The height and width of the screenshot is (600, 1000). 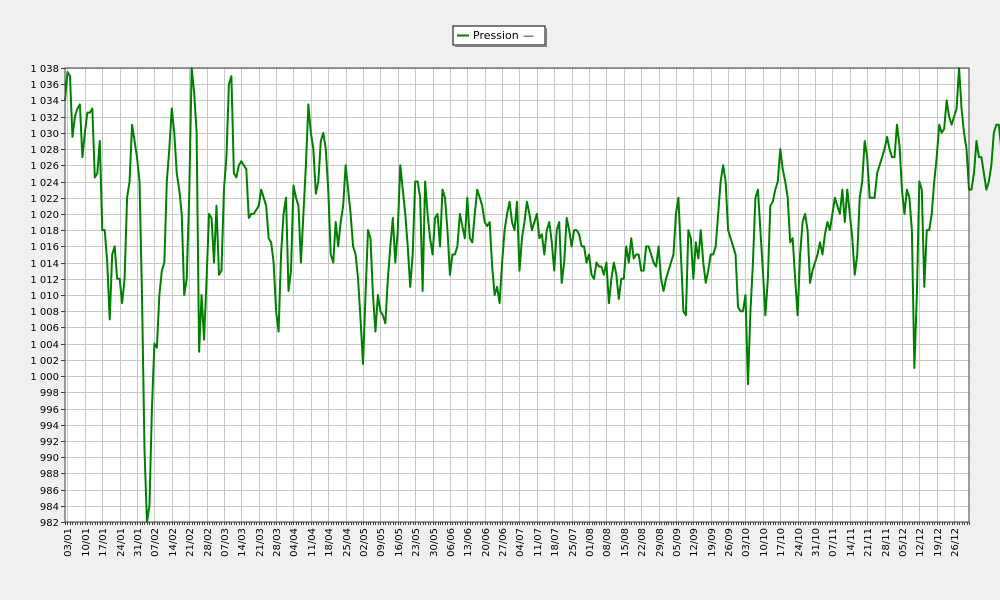 What do you see at coordinates (44, 280) in the screenshot?
I see `y-tick-label: 1 012` at bounding box center [44, 280].